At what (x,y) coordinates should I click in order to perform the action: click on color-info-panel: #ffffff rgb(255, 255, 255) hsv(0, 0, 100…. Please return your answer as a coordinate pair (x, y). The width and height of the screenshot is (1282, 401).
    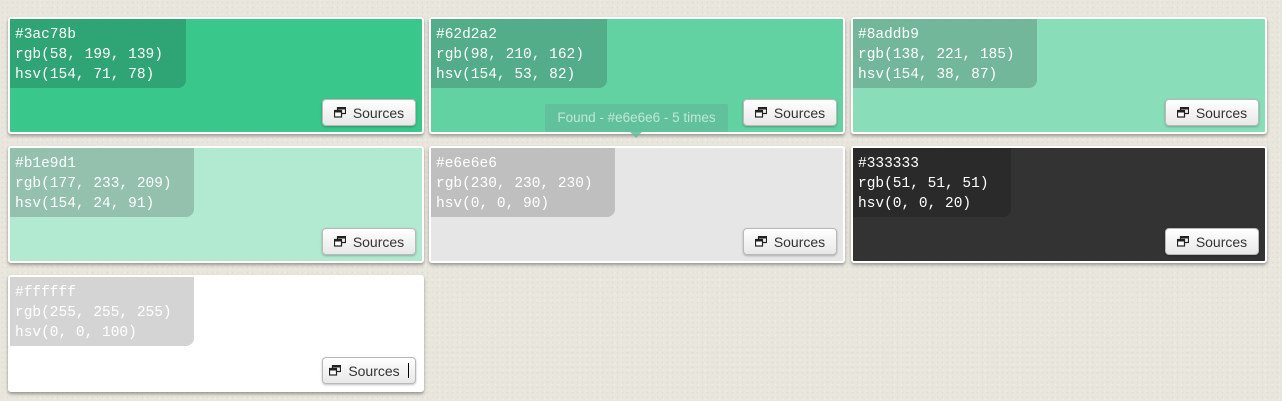
    Looking at the image, I should click on (102, 311).